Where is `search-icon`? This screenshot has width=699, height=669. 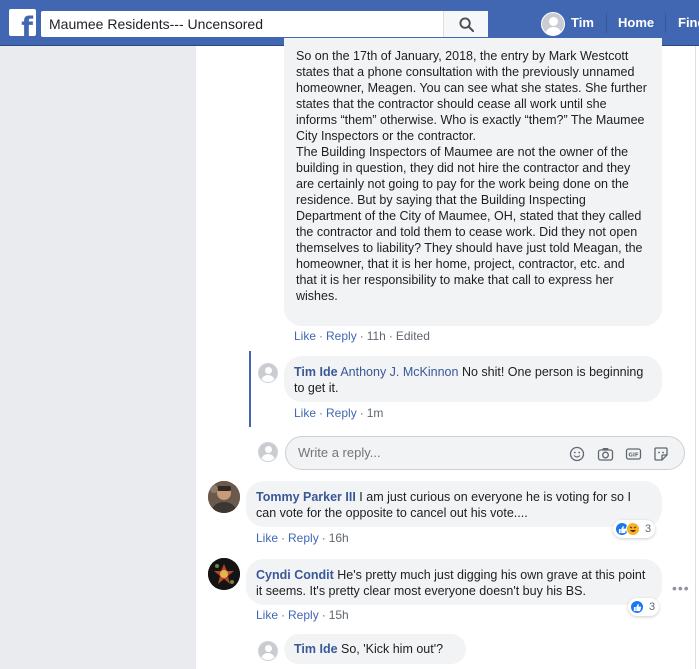
search-icon is located at coordinates (466, 24).